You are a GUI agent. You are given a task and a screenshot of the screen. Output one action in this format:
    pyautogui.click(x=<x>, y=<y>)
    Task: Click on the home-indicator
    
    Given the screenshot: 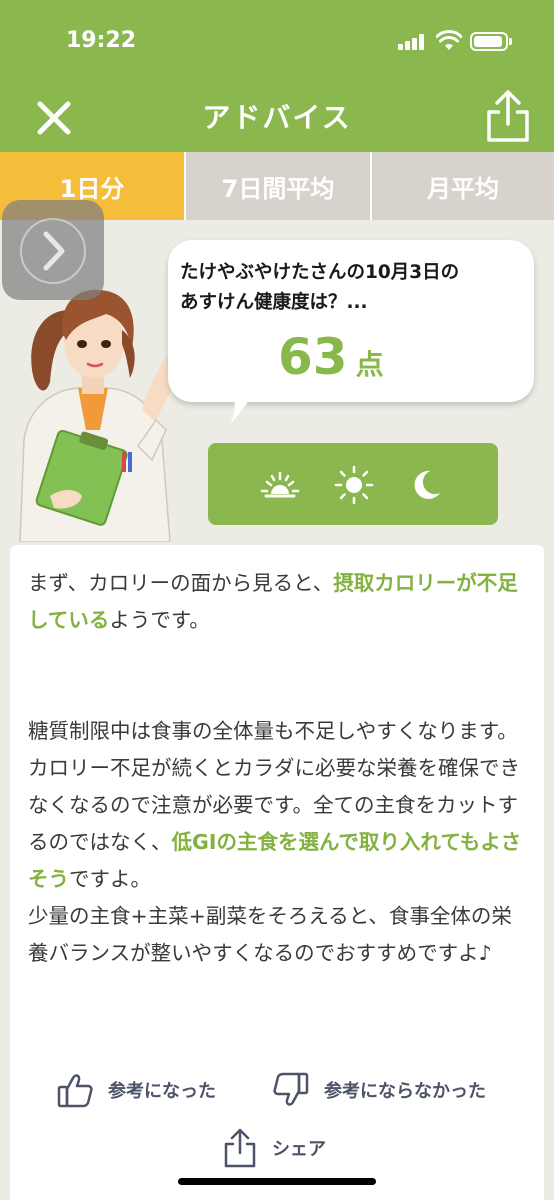 What is the action you would take?
    pyautogui.click(x=277, y=1181)
    